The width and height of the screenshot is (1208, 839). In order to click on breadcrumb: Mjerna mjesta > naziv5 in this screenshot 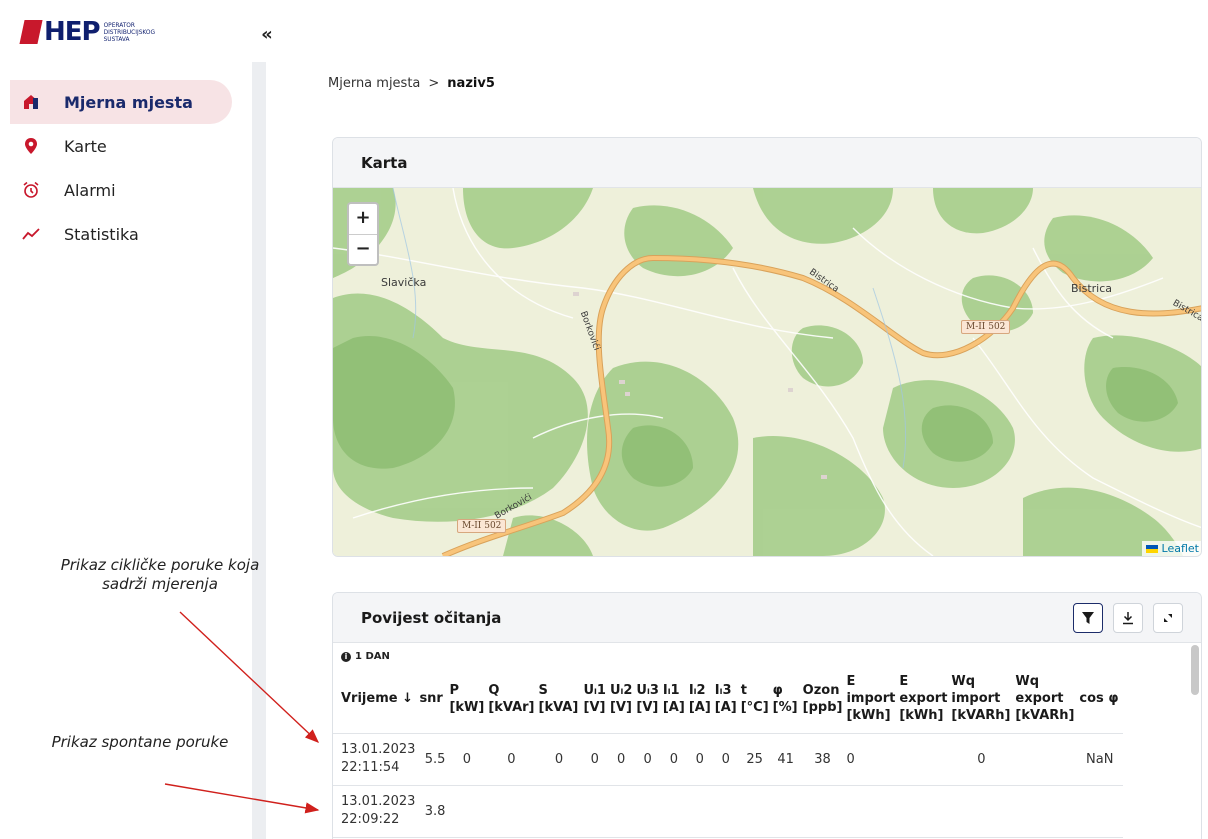, I will do `click(411, 83)`.